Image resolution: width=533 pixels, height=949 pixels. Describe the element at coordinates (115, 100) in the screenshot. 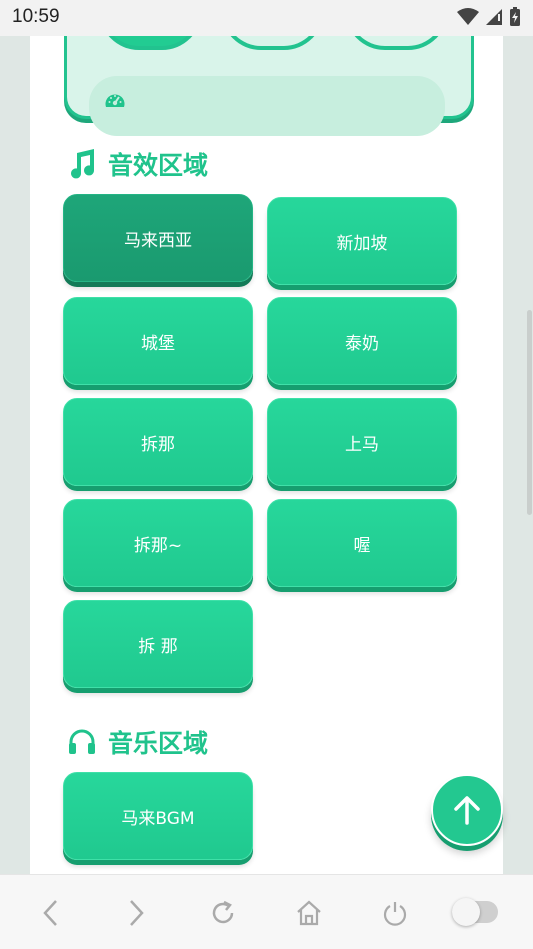

I see `gauge-icon` at that location.